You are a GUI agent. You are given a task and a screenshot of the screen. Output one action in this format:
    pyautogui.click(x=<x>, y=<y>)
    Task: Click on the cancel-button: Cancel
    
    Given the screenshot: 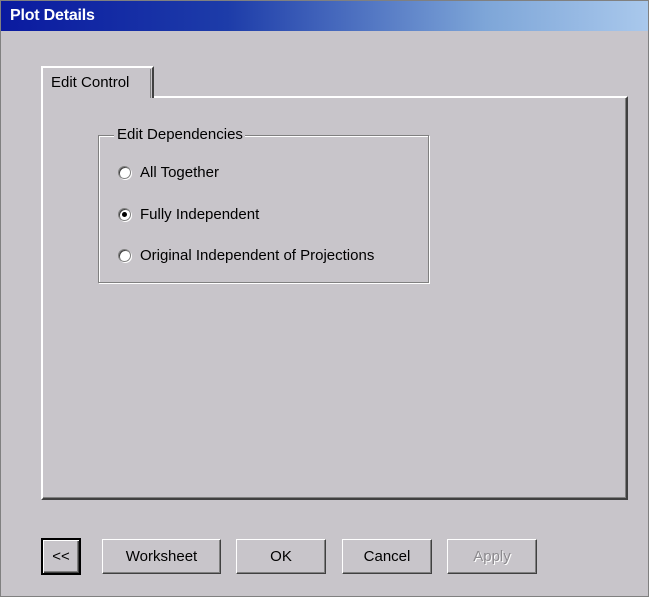 What is the action you would take?
    pyautogui.click(x=387, y=556)
    